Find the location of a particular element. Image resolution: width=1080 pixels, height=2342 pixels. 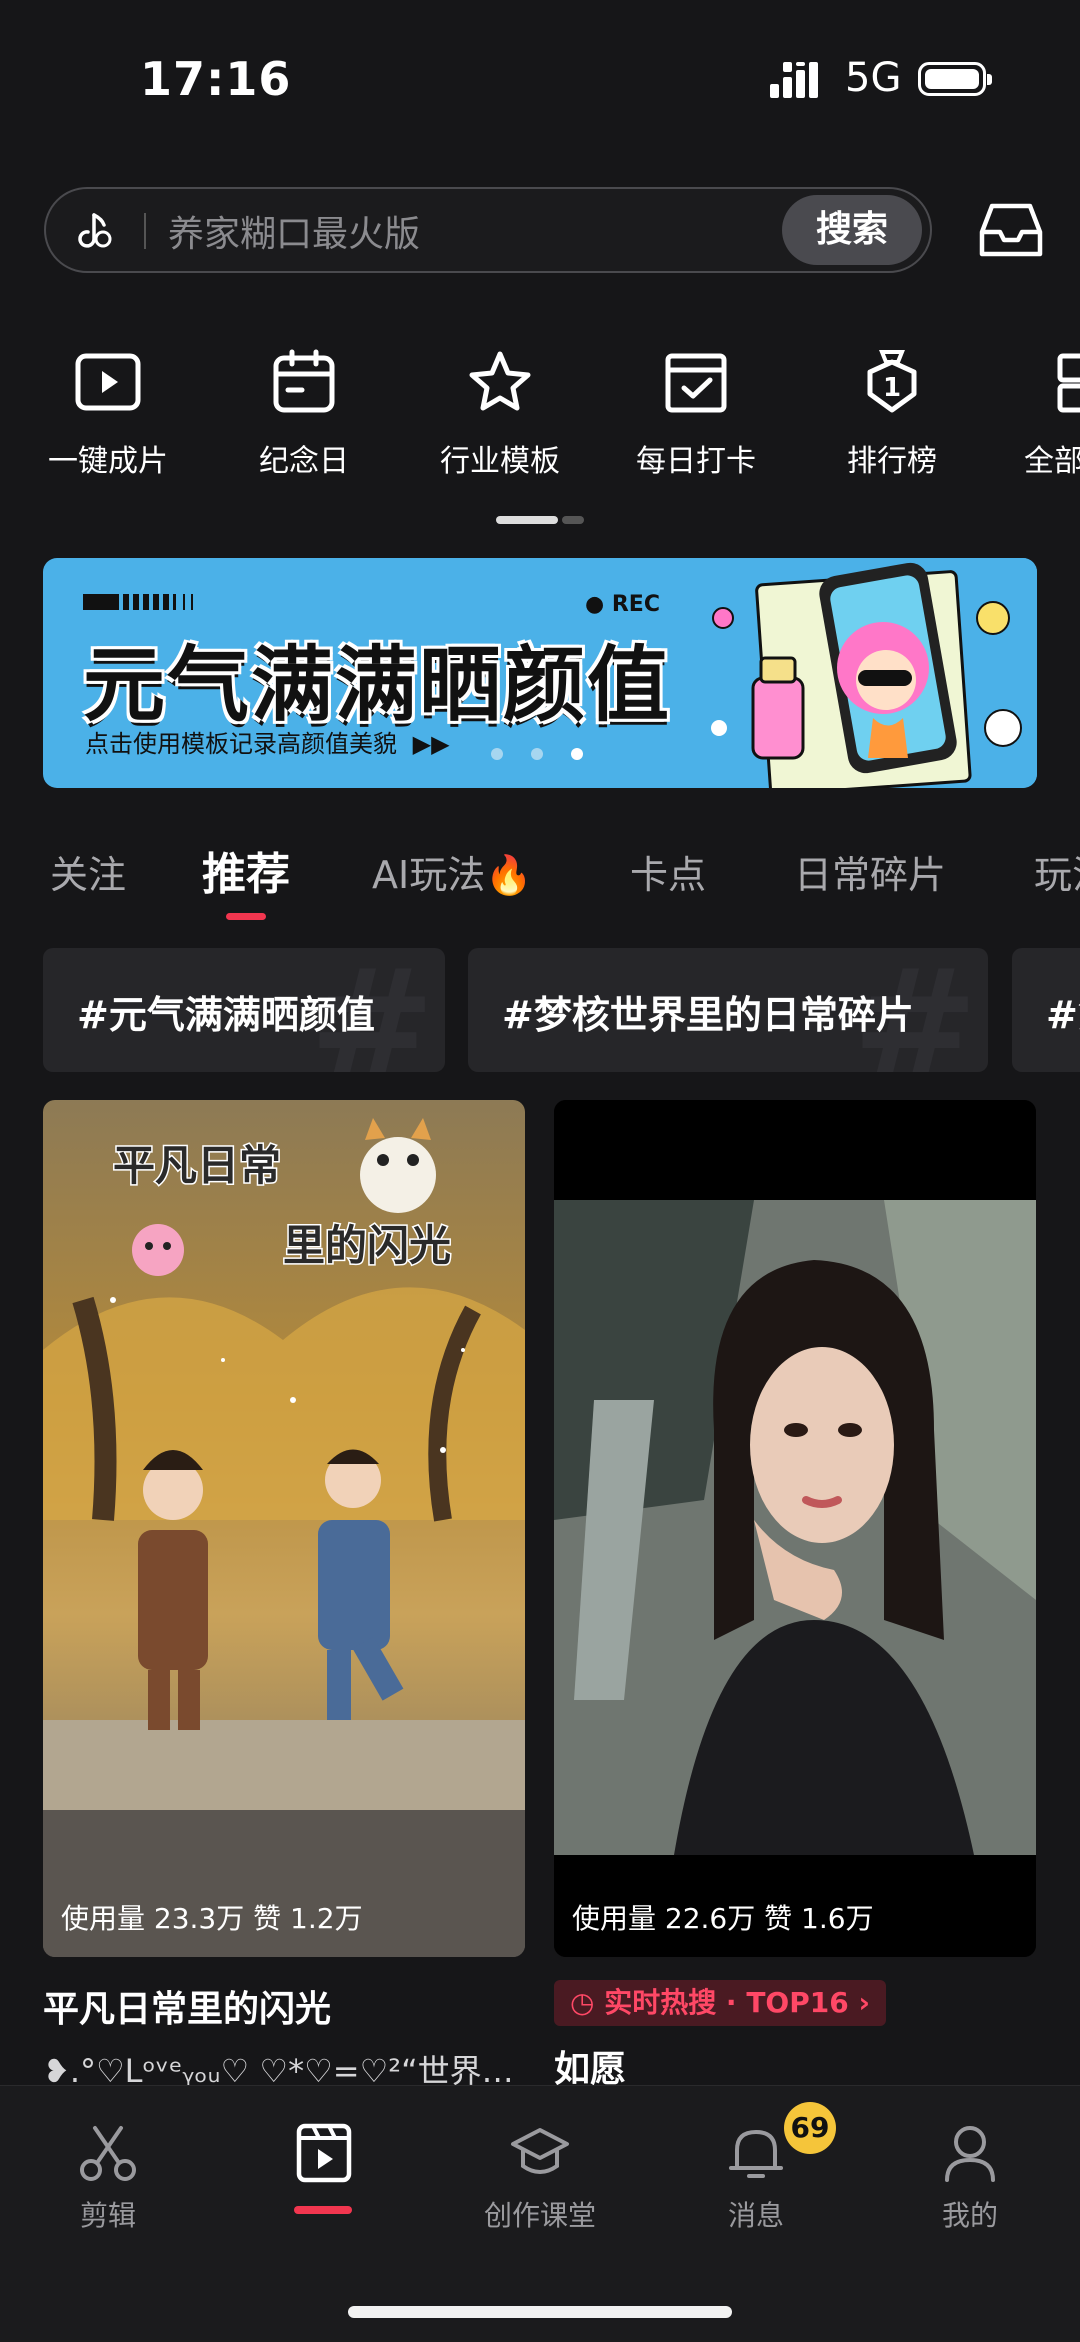

banner-rec-label: ● REC is located at coordinates (622, 604).